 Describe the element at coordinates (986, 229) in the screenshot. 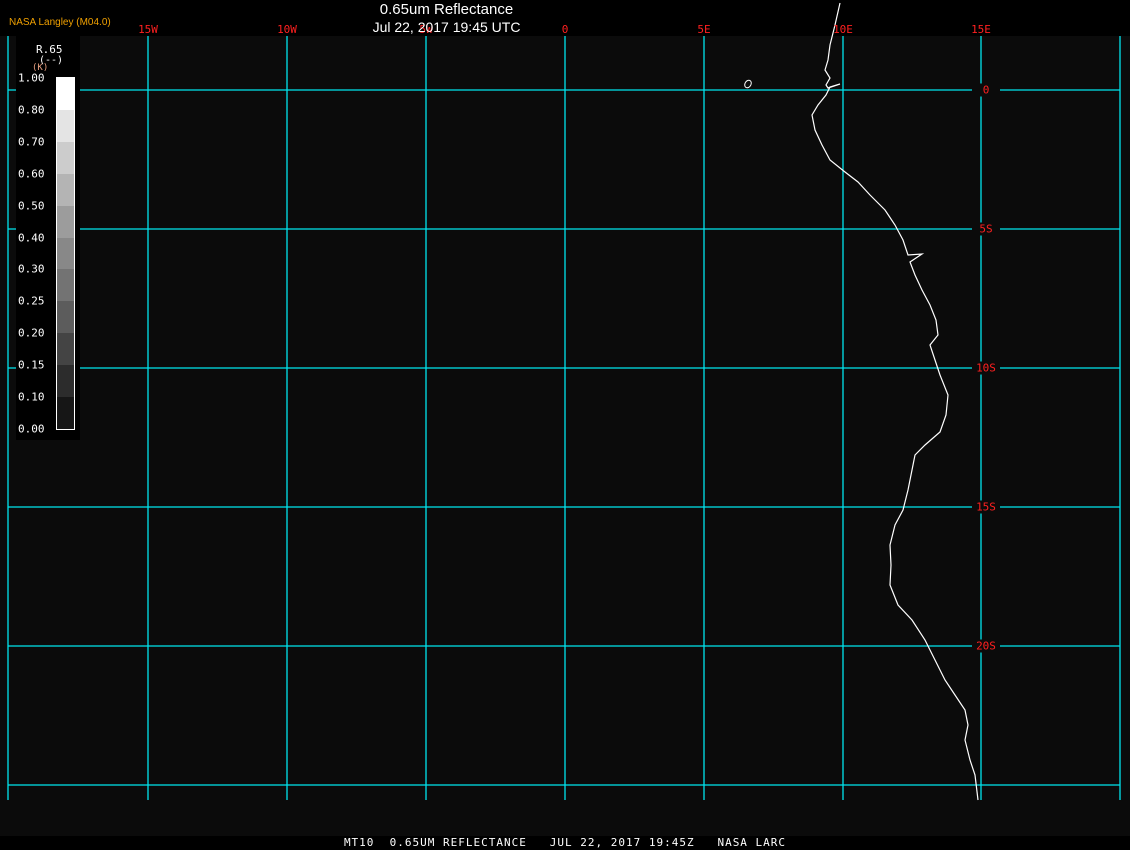

I see `latitude-label: 5S` at that location.